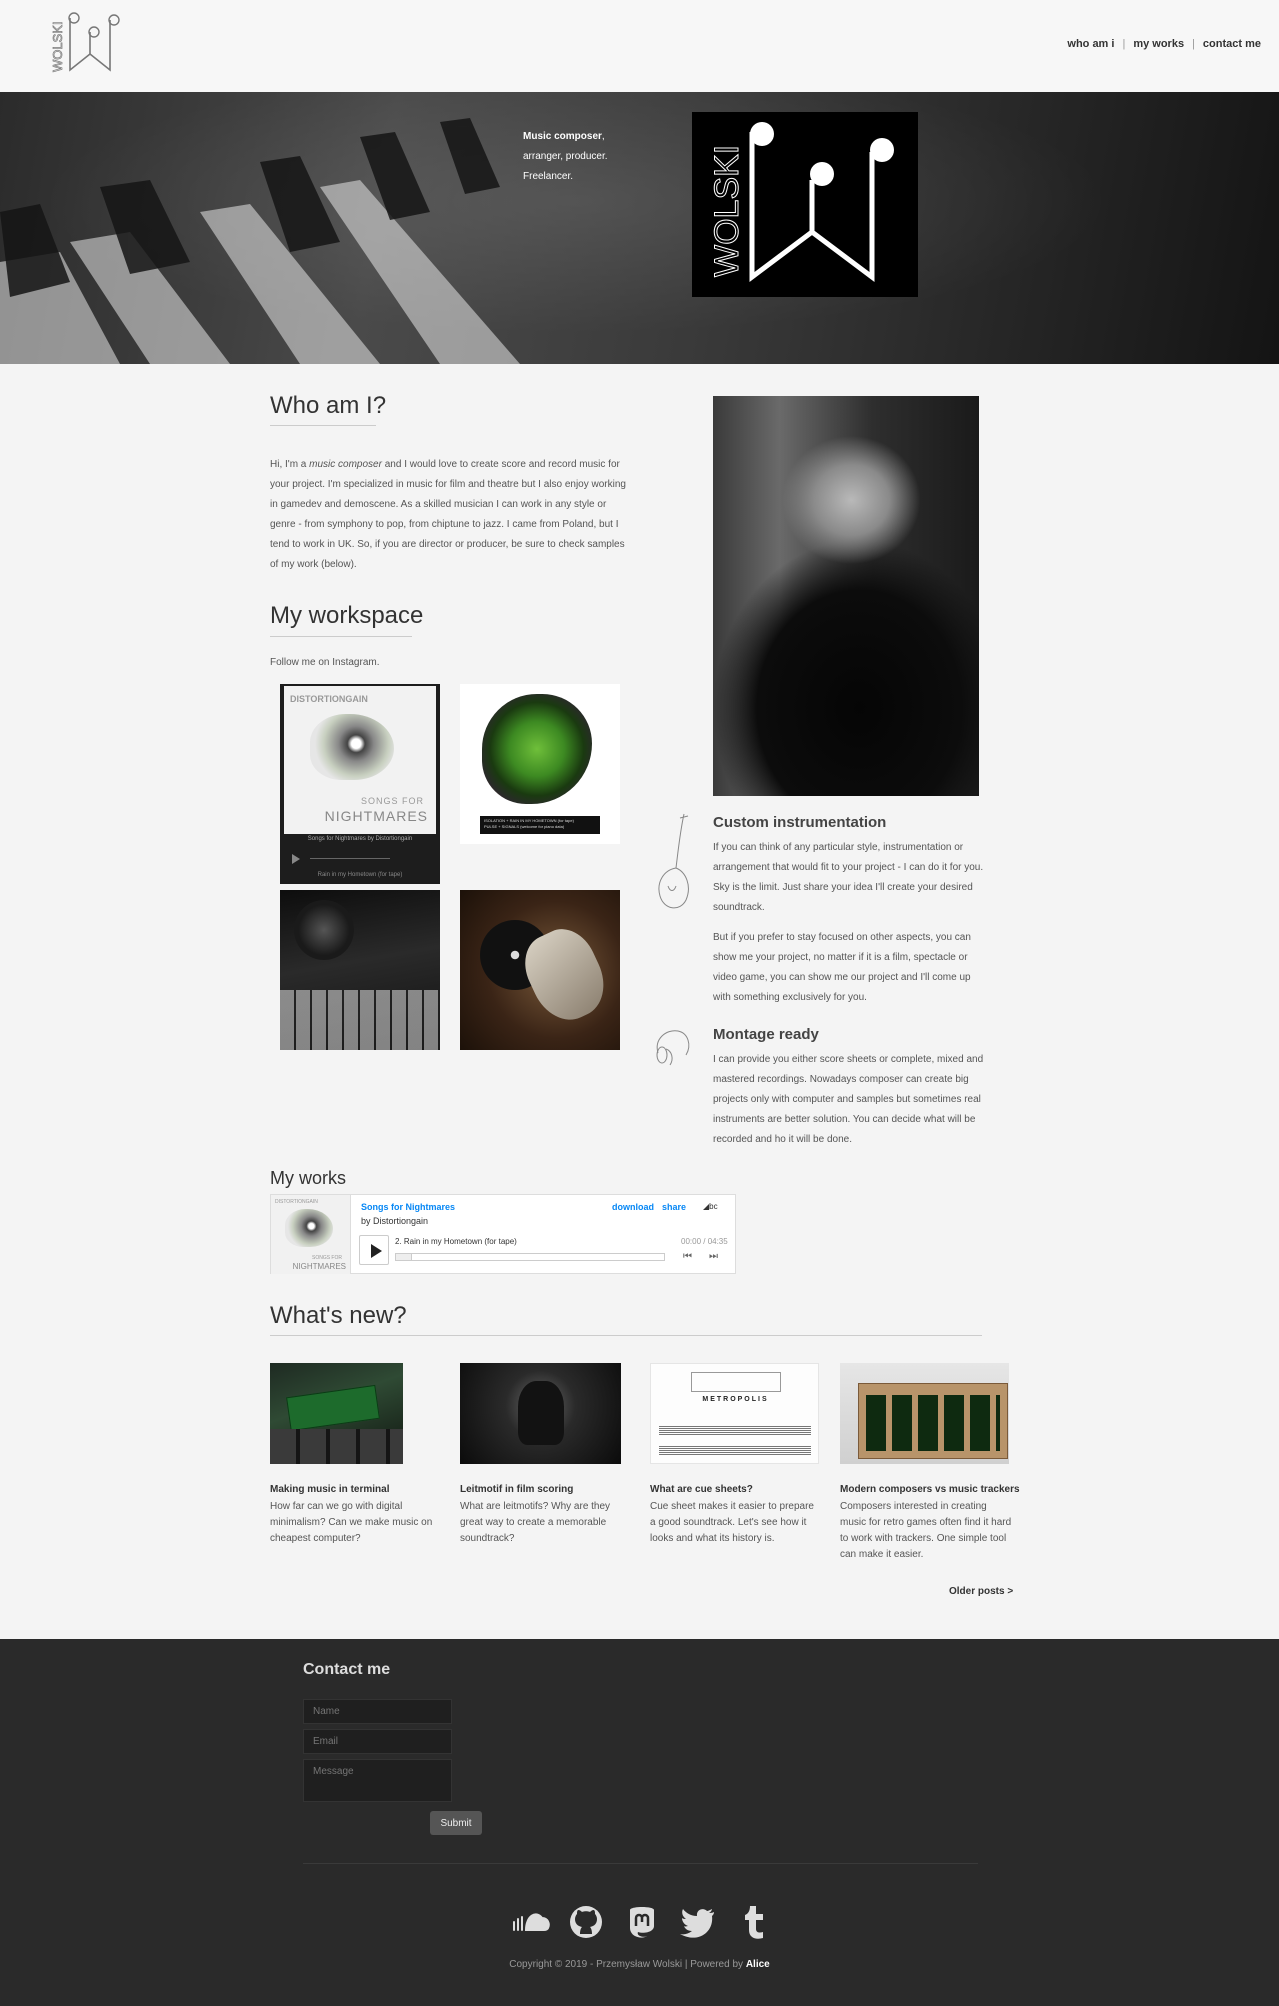  I want to click on who-text-part: Hi, I'm a, so click(290, 464).